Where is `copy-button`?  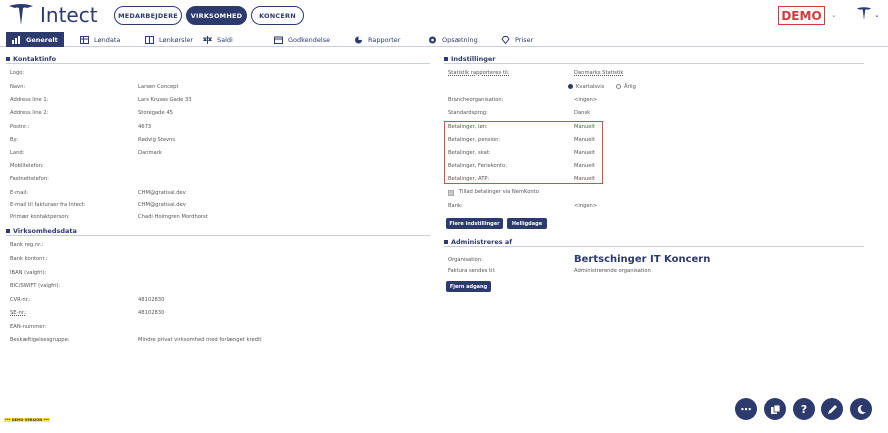 copy-button is located at coordinates (775, 409).